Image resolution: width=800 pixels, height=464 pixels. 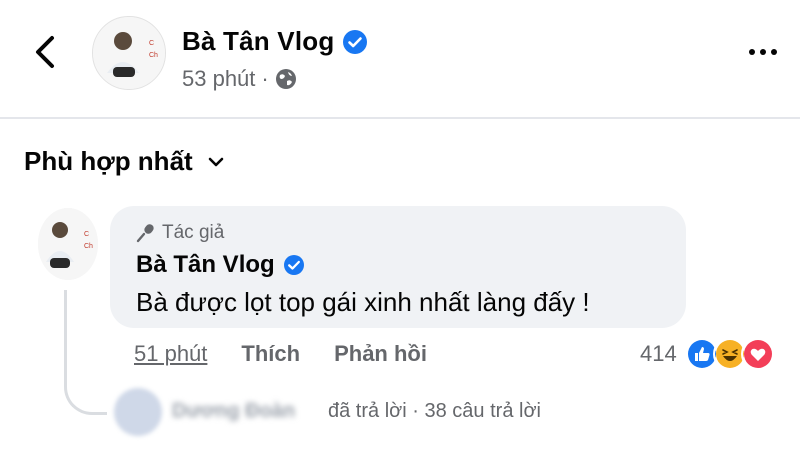 What do you see at coordinates (170, 354) in the screenshot?
I see `comment-time-link: 51 phút` at bounding box center [170, 354].